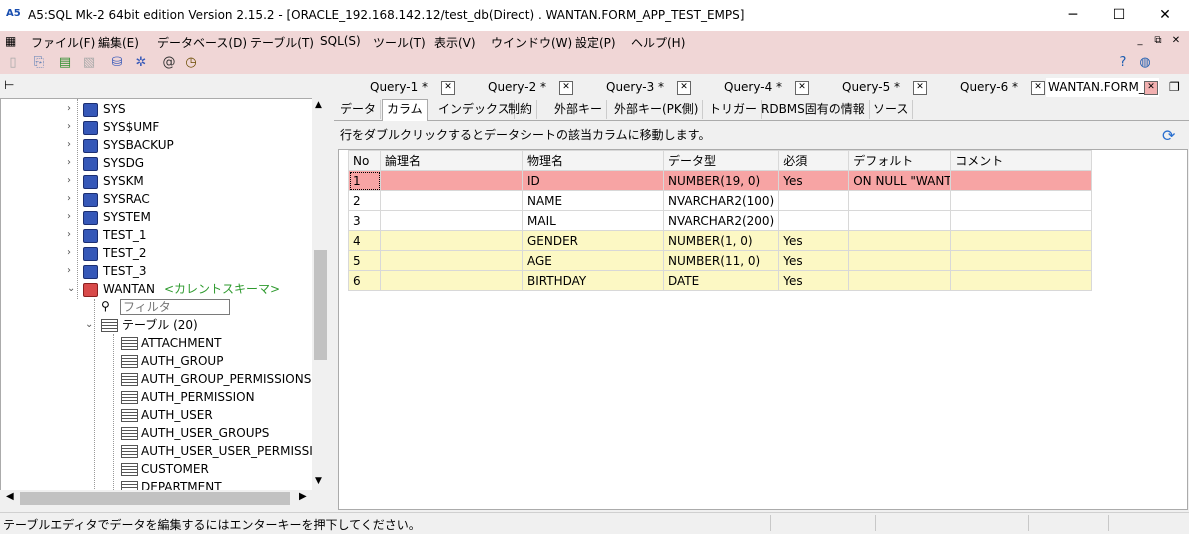 The height and width of the screenshot is (534, 1189). What do you see at coordinates (1145, 63) in the screenshot?
I see `globe-icon: ◍` at bounding box center [1145, 63].